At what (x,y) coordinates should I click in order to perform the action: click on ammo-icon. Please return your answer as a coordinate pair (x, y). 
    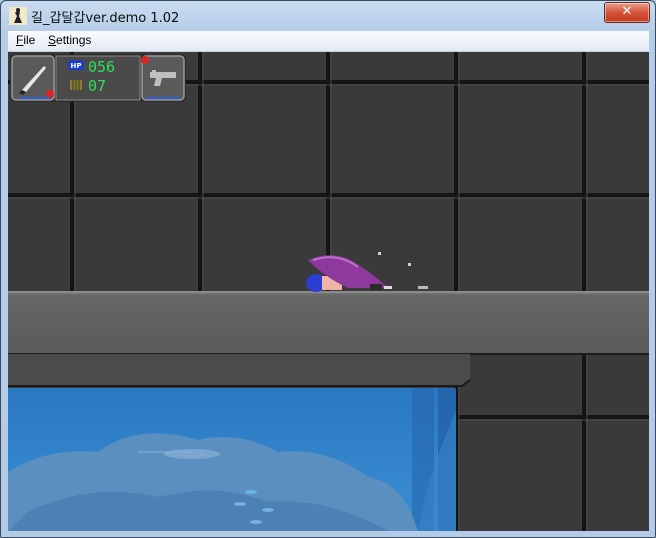
    Looking at the image, I should click on (76, 85).